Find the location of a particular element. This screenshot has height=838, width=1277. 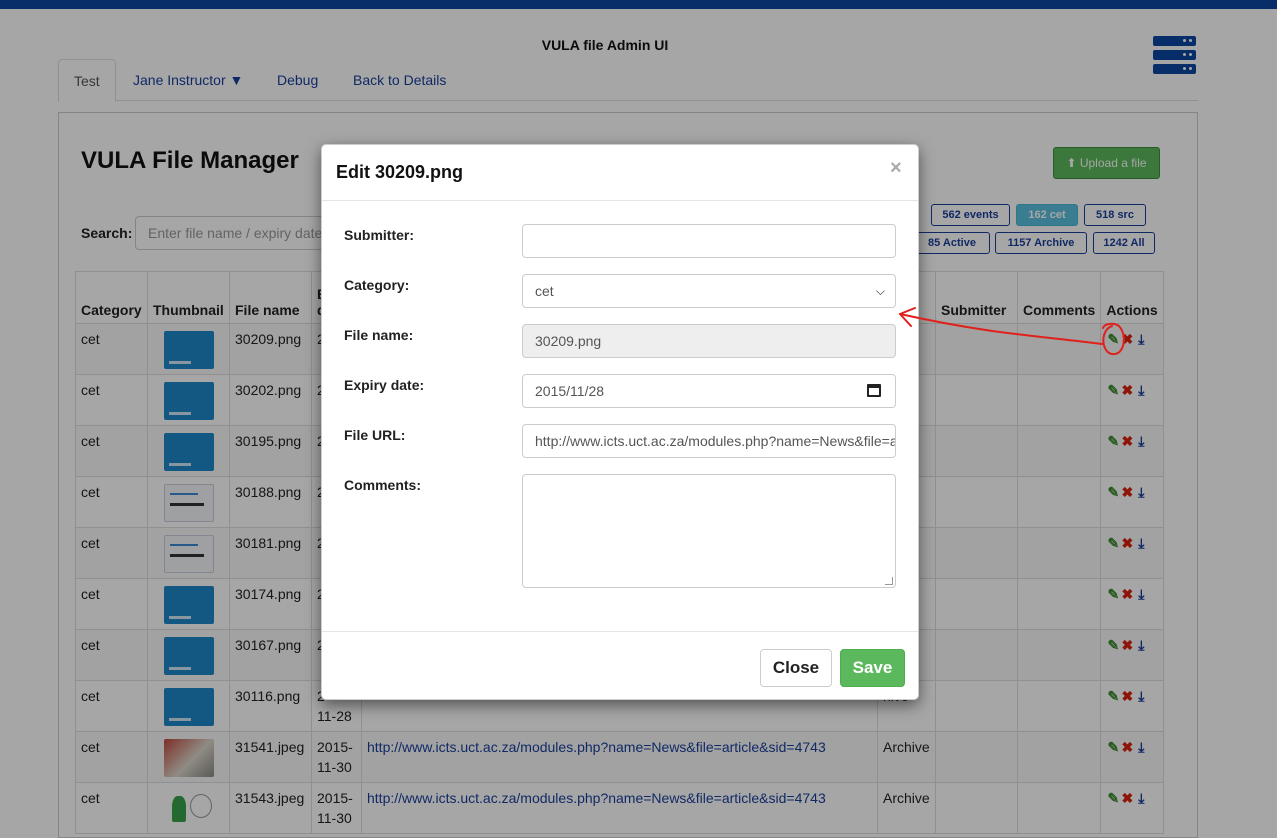

chevron-down-icon: ⌵ is located at coordinates (880, 291).